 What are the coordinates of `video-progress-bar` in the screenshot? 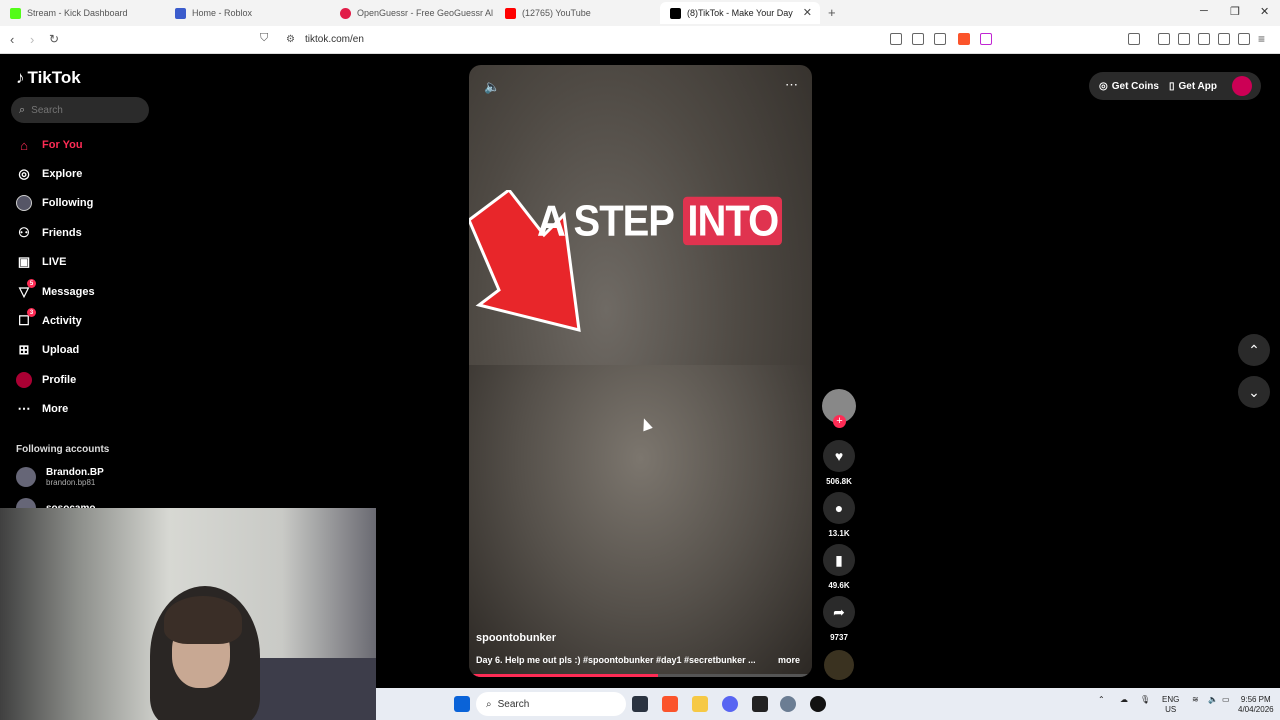 It's located at (640, 675).